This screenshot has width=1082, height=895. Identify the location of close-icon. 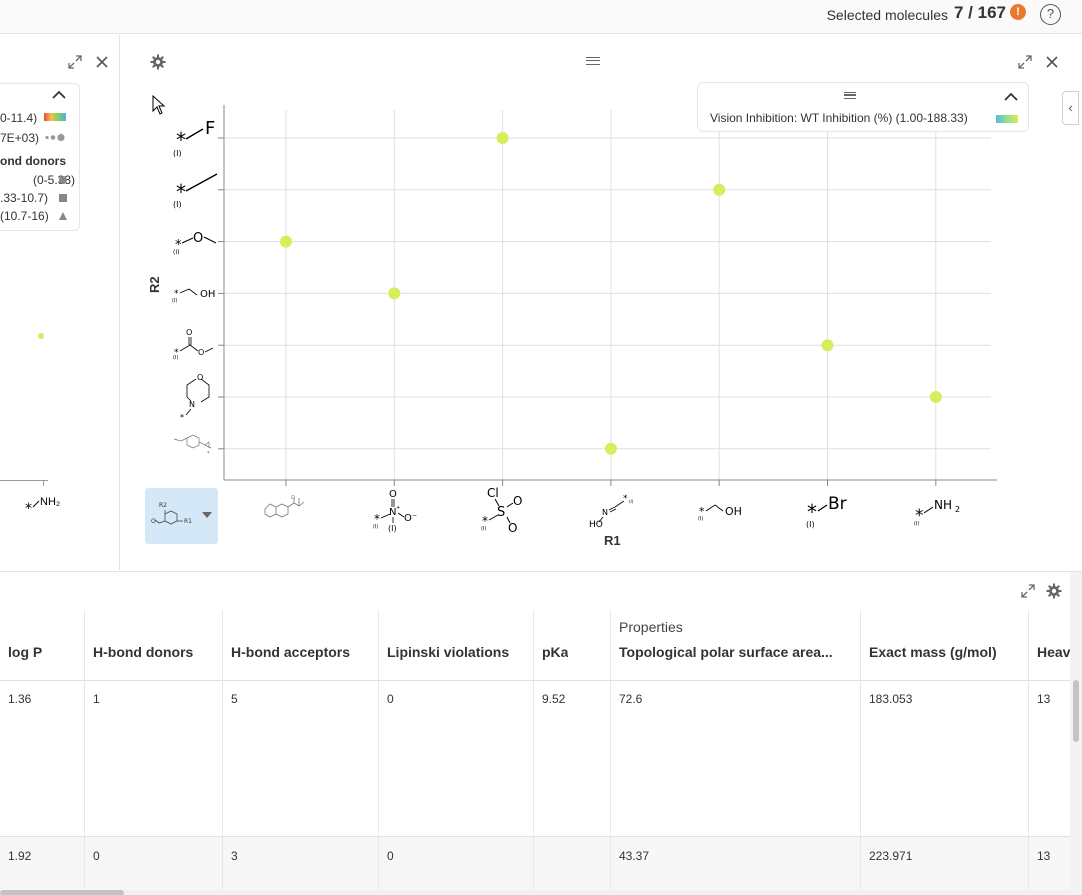
(102, 62).